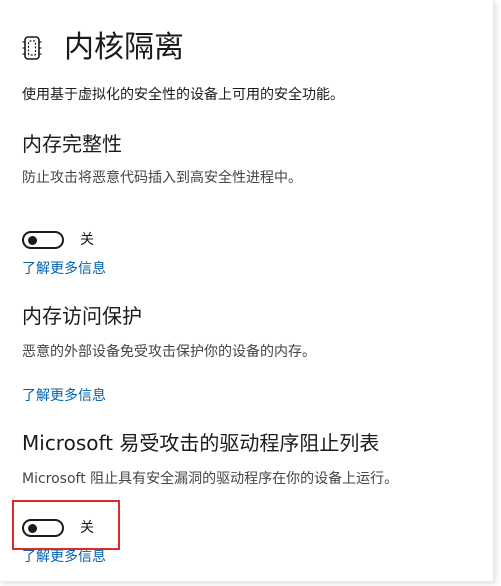  I want to click on memory-access-protection-learn-more-link: 了解更多信息, so click(64, 396).